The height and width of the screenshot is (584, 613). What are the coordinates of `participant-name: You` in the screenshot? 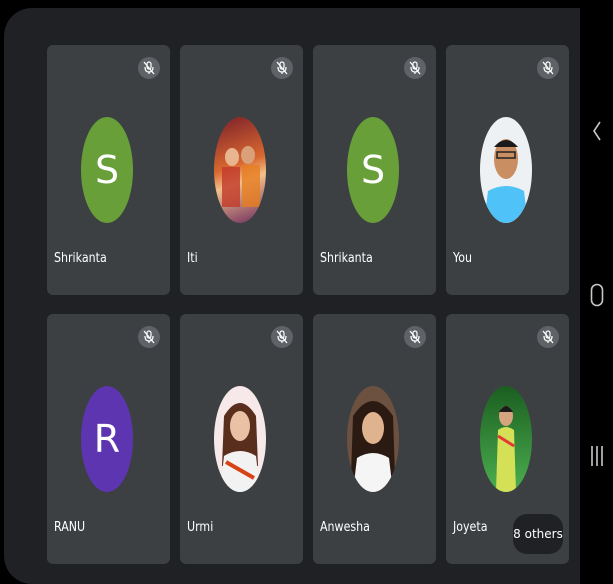 It's located at (463, 258).